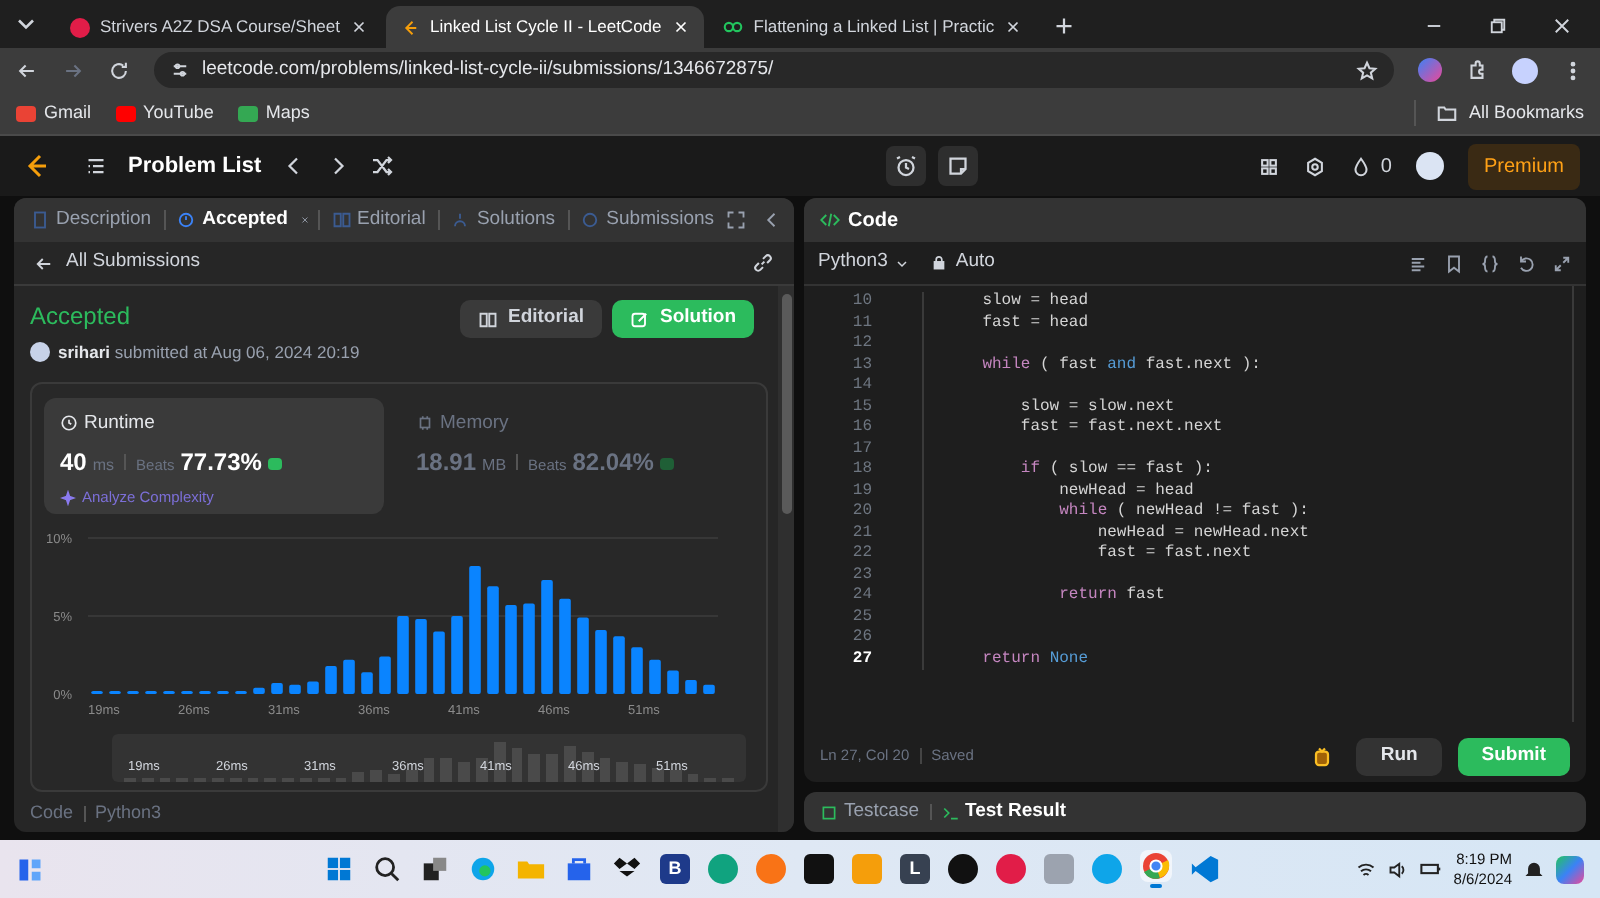 The height and width of the screenshot is (898, 1600). Describe the element at coordinates (862, 491) in the screenshot. I see `line-number: 19` at that location.